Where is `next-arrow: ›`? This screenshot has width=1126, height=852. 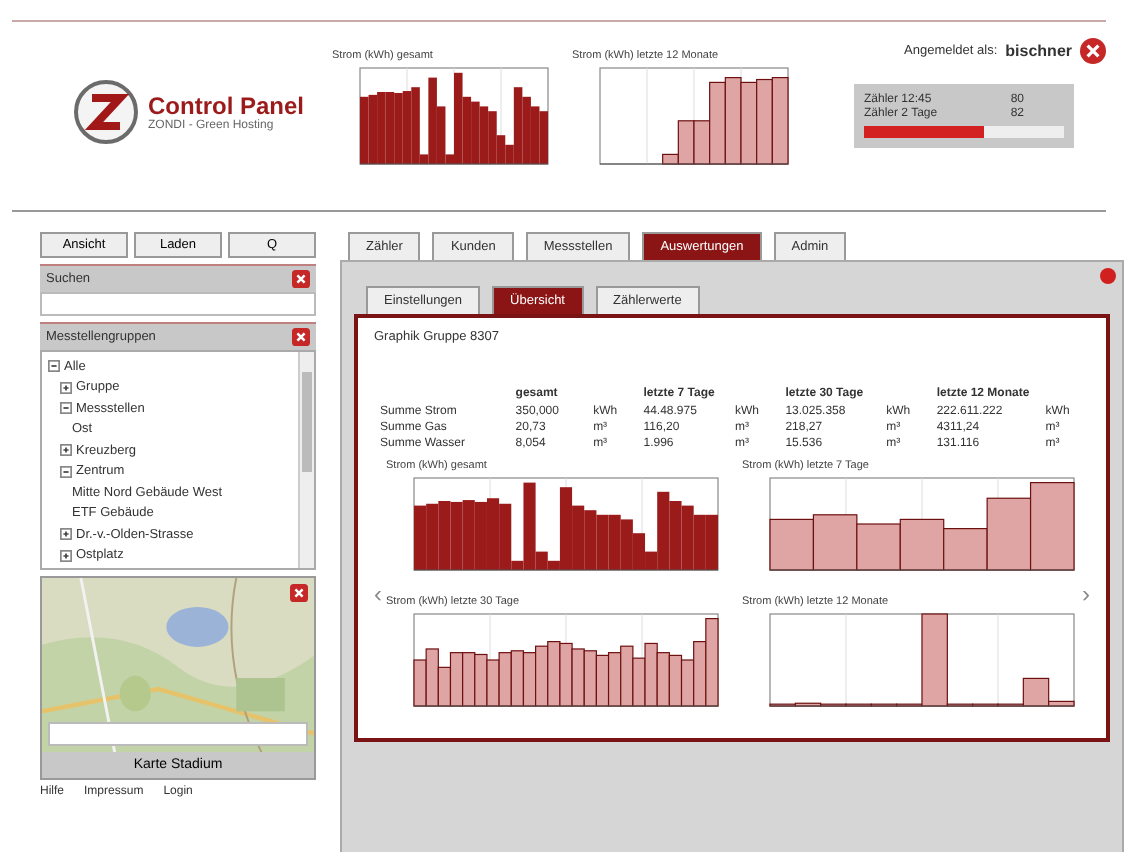
next-arrow: › is located at coordinates (1086, 593).